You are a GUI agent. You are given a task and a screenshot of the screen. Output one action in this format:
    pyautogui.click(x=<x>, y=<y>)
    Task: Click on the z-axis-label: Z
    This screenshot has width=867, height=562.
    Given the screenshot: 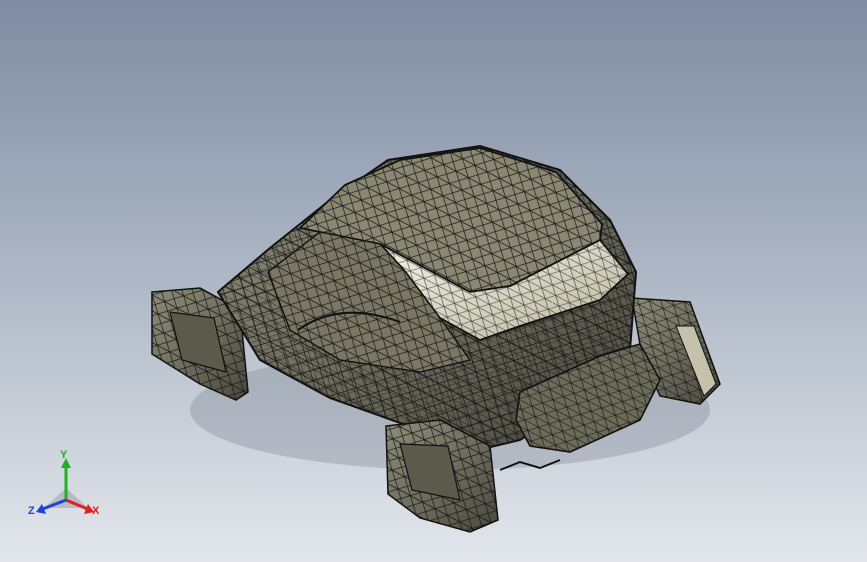 What is the action you would take?
    pyautogui.click(x=31, y=511)
    